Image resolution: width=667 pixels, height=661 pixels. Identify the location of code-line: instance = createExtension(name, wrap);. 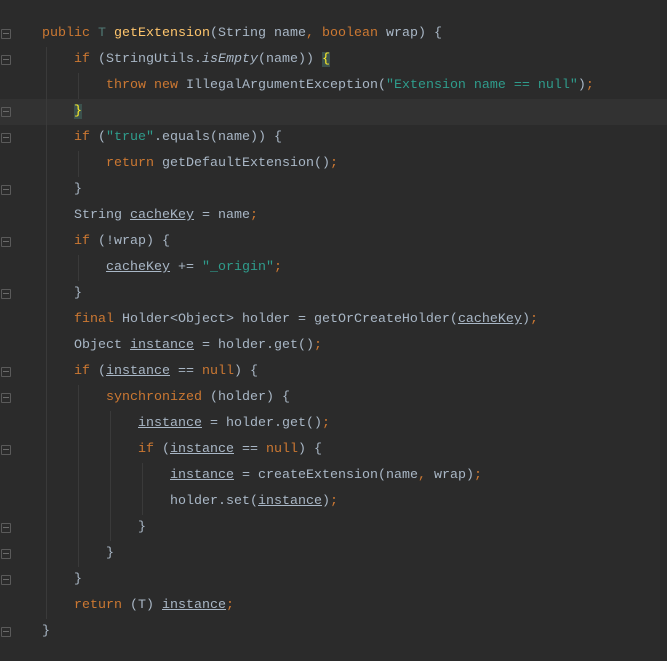
(333, 476).